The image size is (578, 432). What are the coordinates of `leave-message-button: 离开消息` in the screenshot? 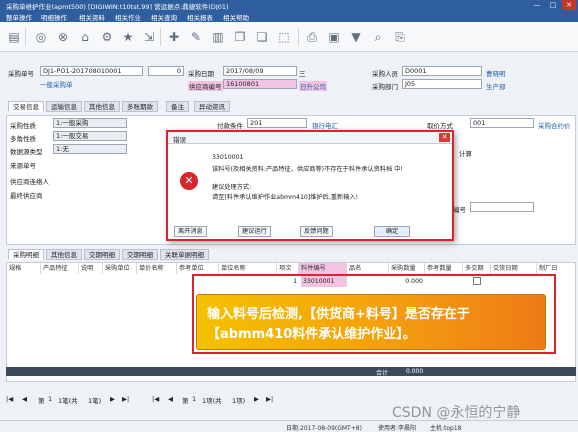 It's located at (190, 231).